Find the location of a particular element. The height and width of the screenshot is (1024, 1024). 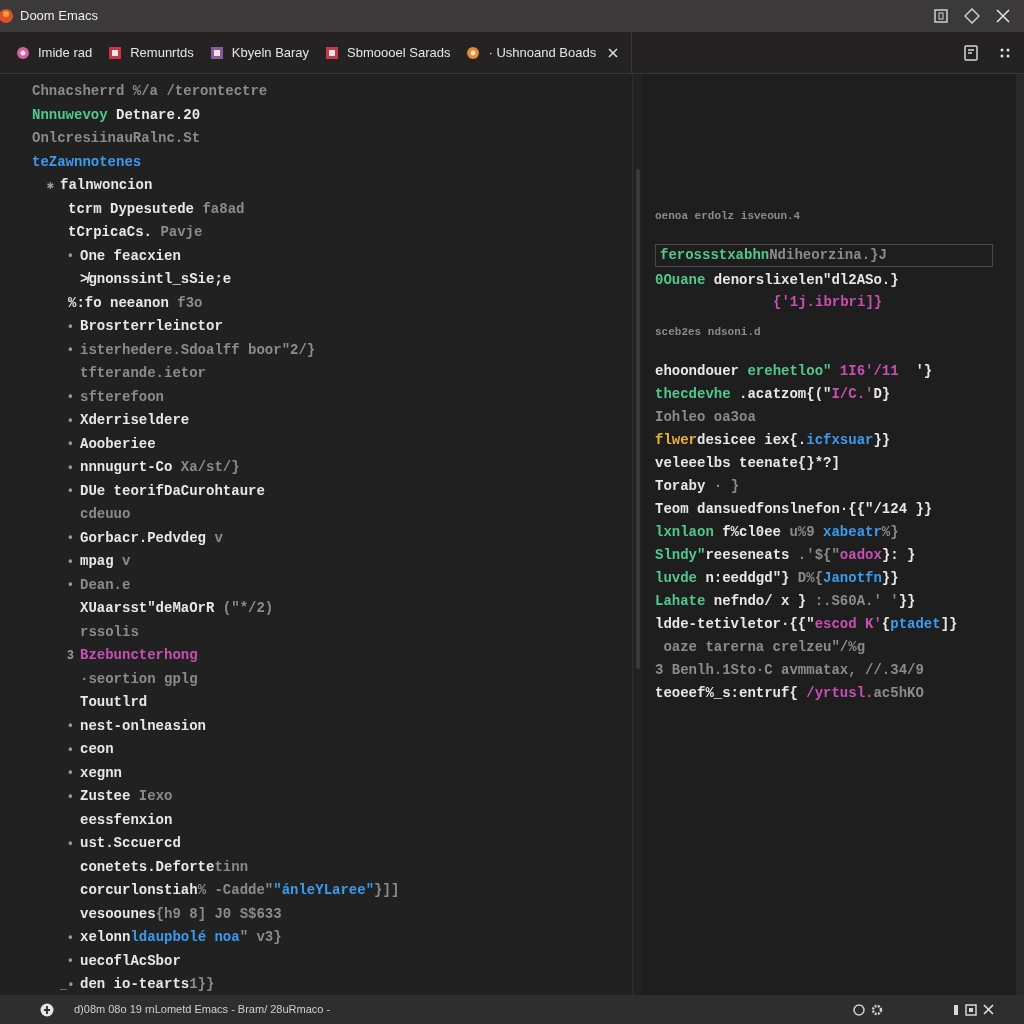

circle-icon is located at coordinates (47, 1009).